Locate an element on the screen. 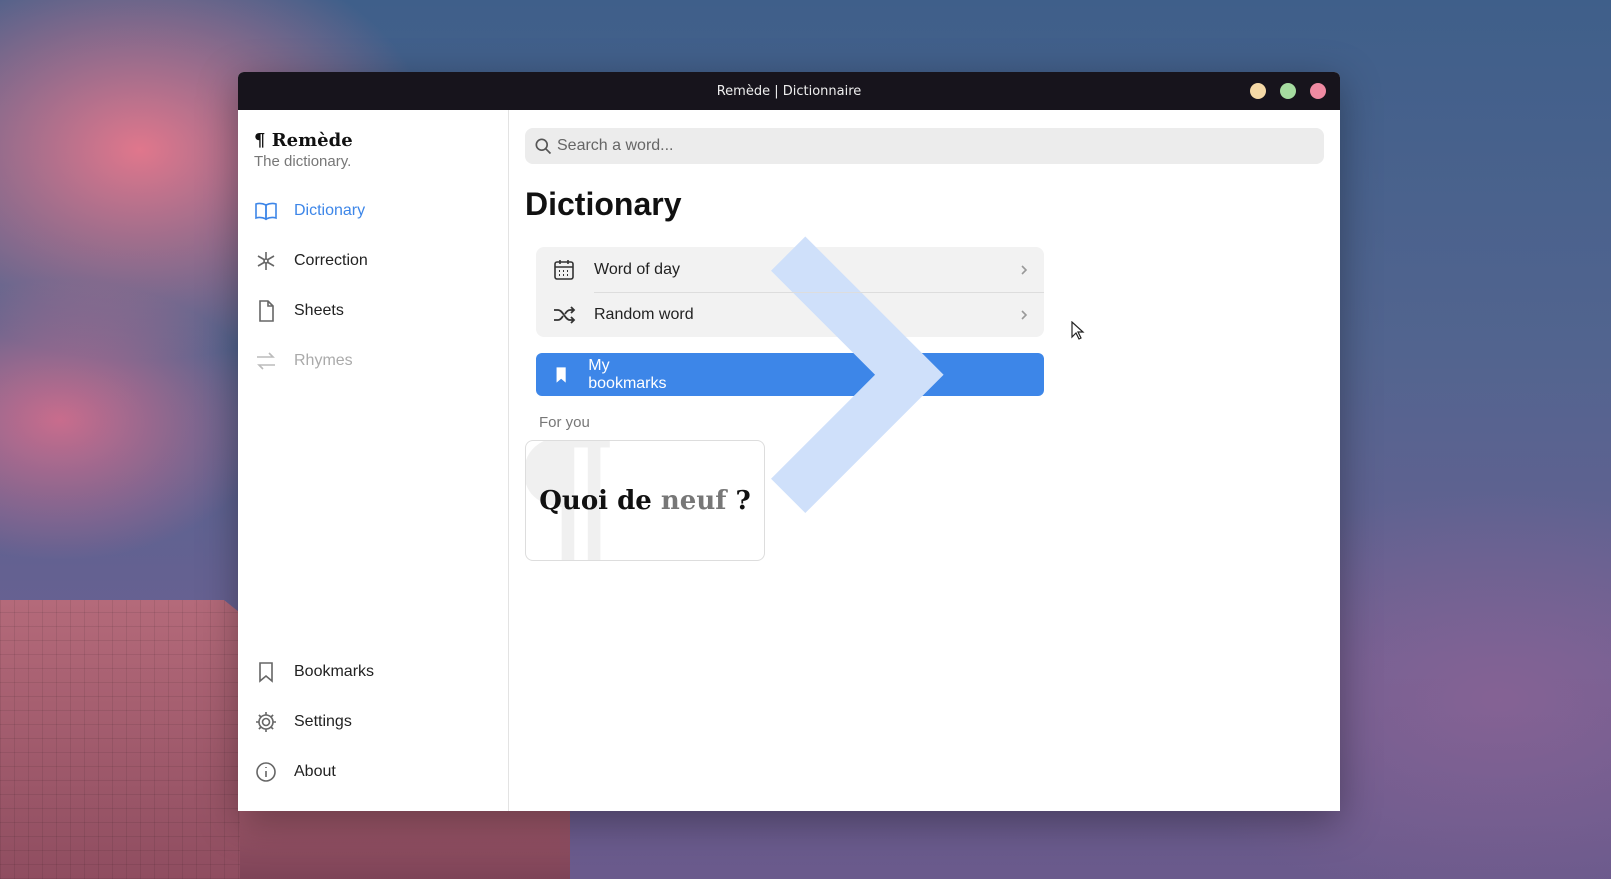 The height and width of the screenshot is (879, 1611). sidebar-item-label: Bookmarks is located at coordinates (334, 671).